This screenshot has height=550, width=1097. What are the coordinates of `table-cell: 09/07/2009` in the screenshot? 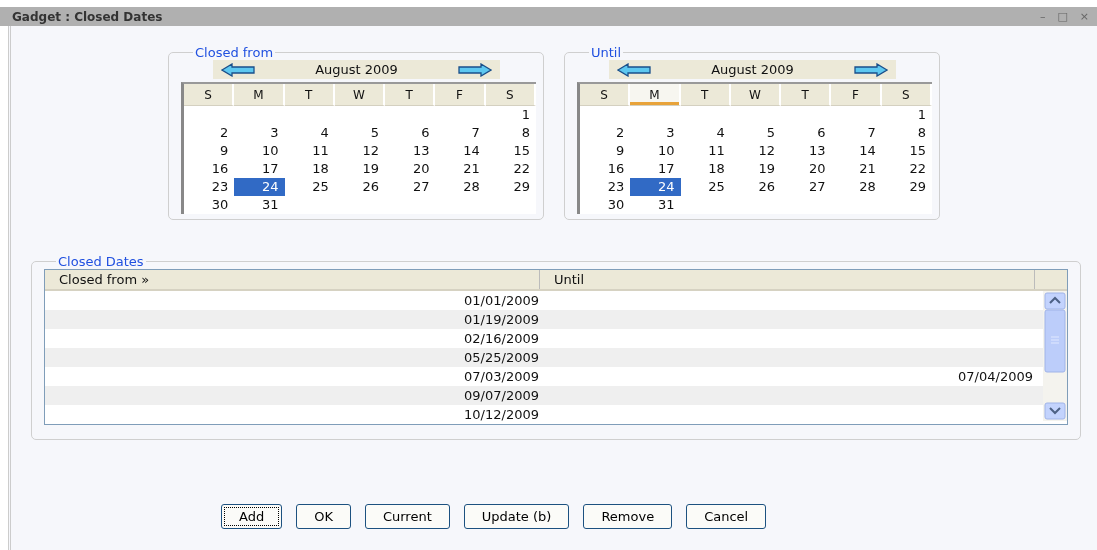 It's located at (501, 395).